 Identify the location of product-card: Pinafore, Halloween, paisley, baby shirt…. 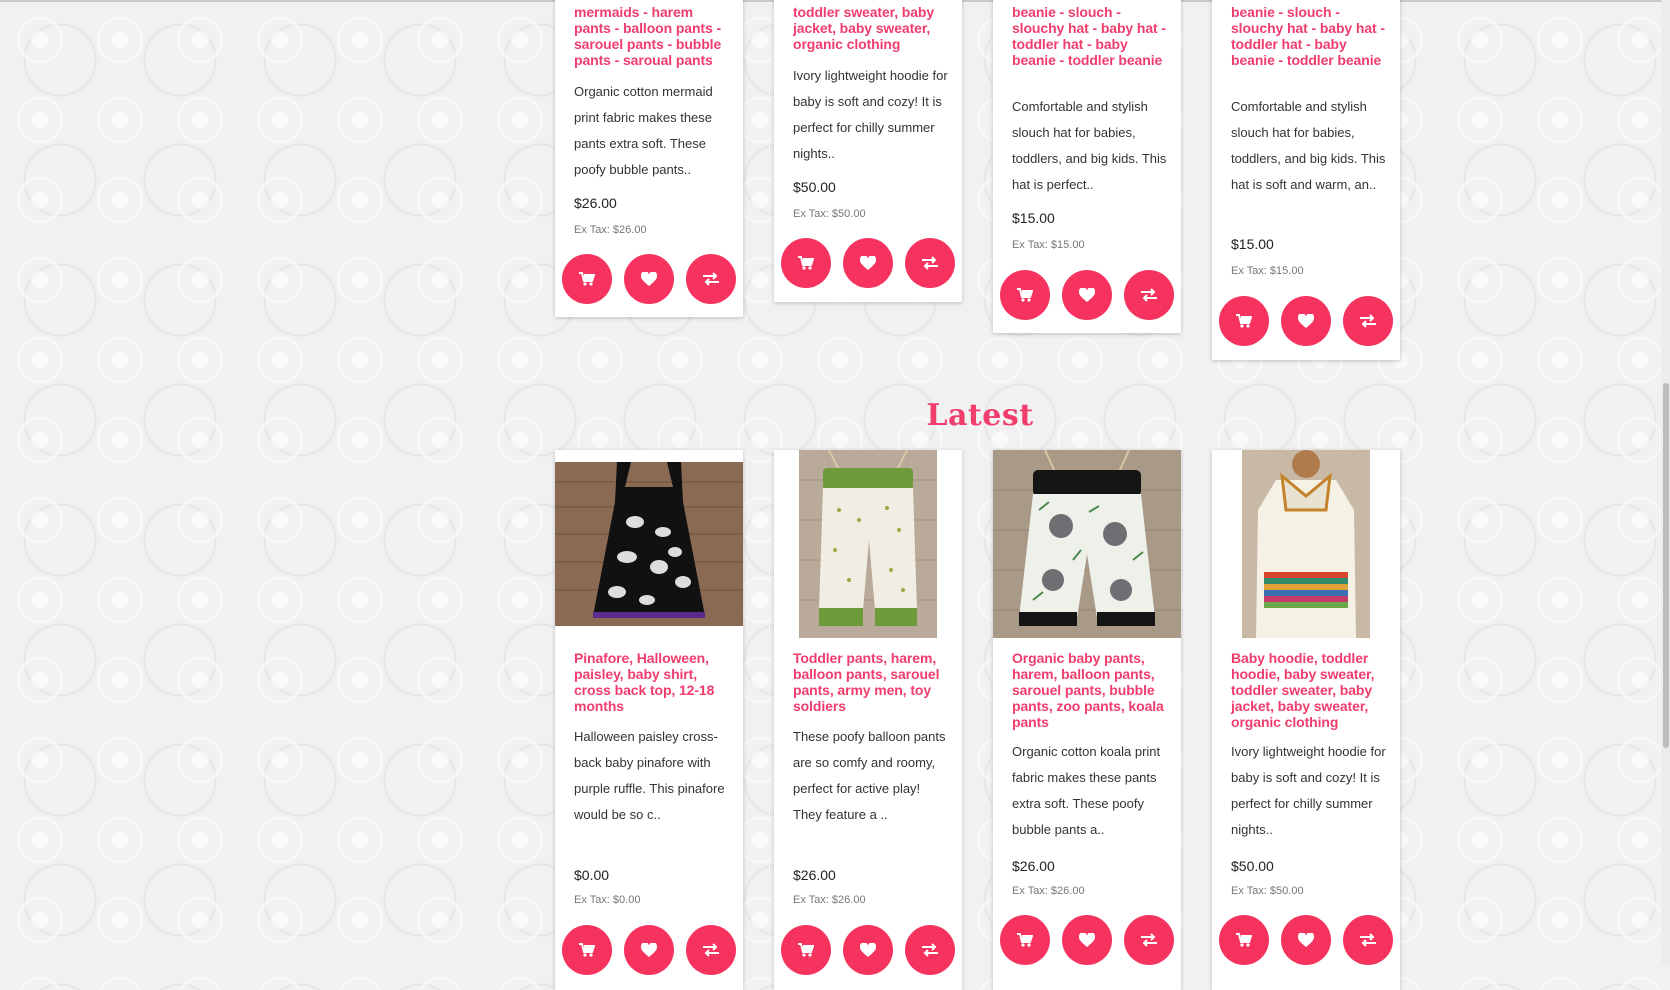
(649, 720).